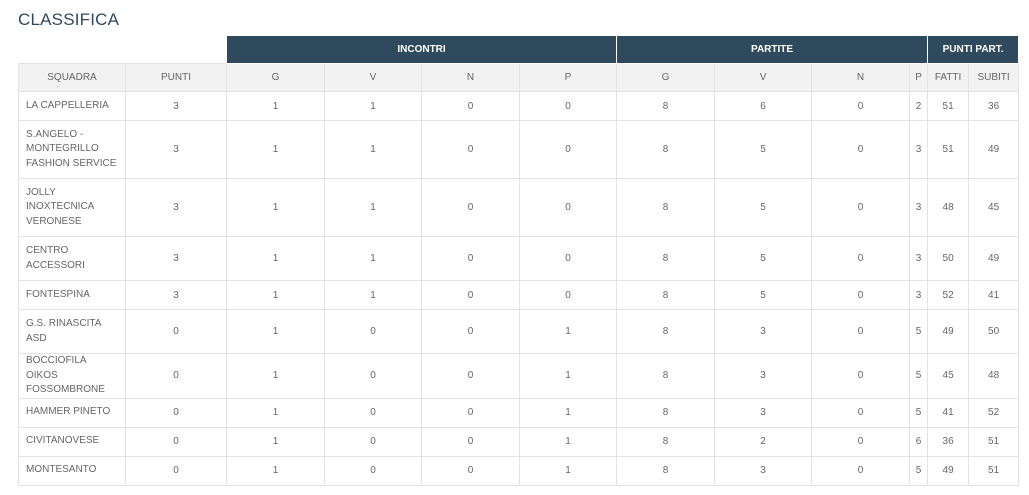 The width and height of the screenshot is (1029, 495). I want to click on team-cell: FONTESPINA, so click(72, 295).